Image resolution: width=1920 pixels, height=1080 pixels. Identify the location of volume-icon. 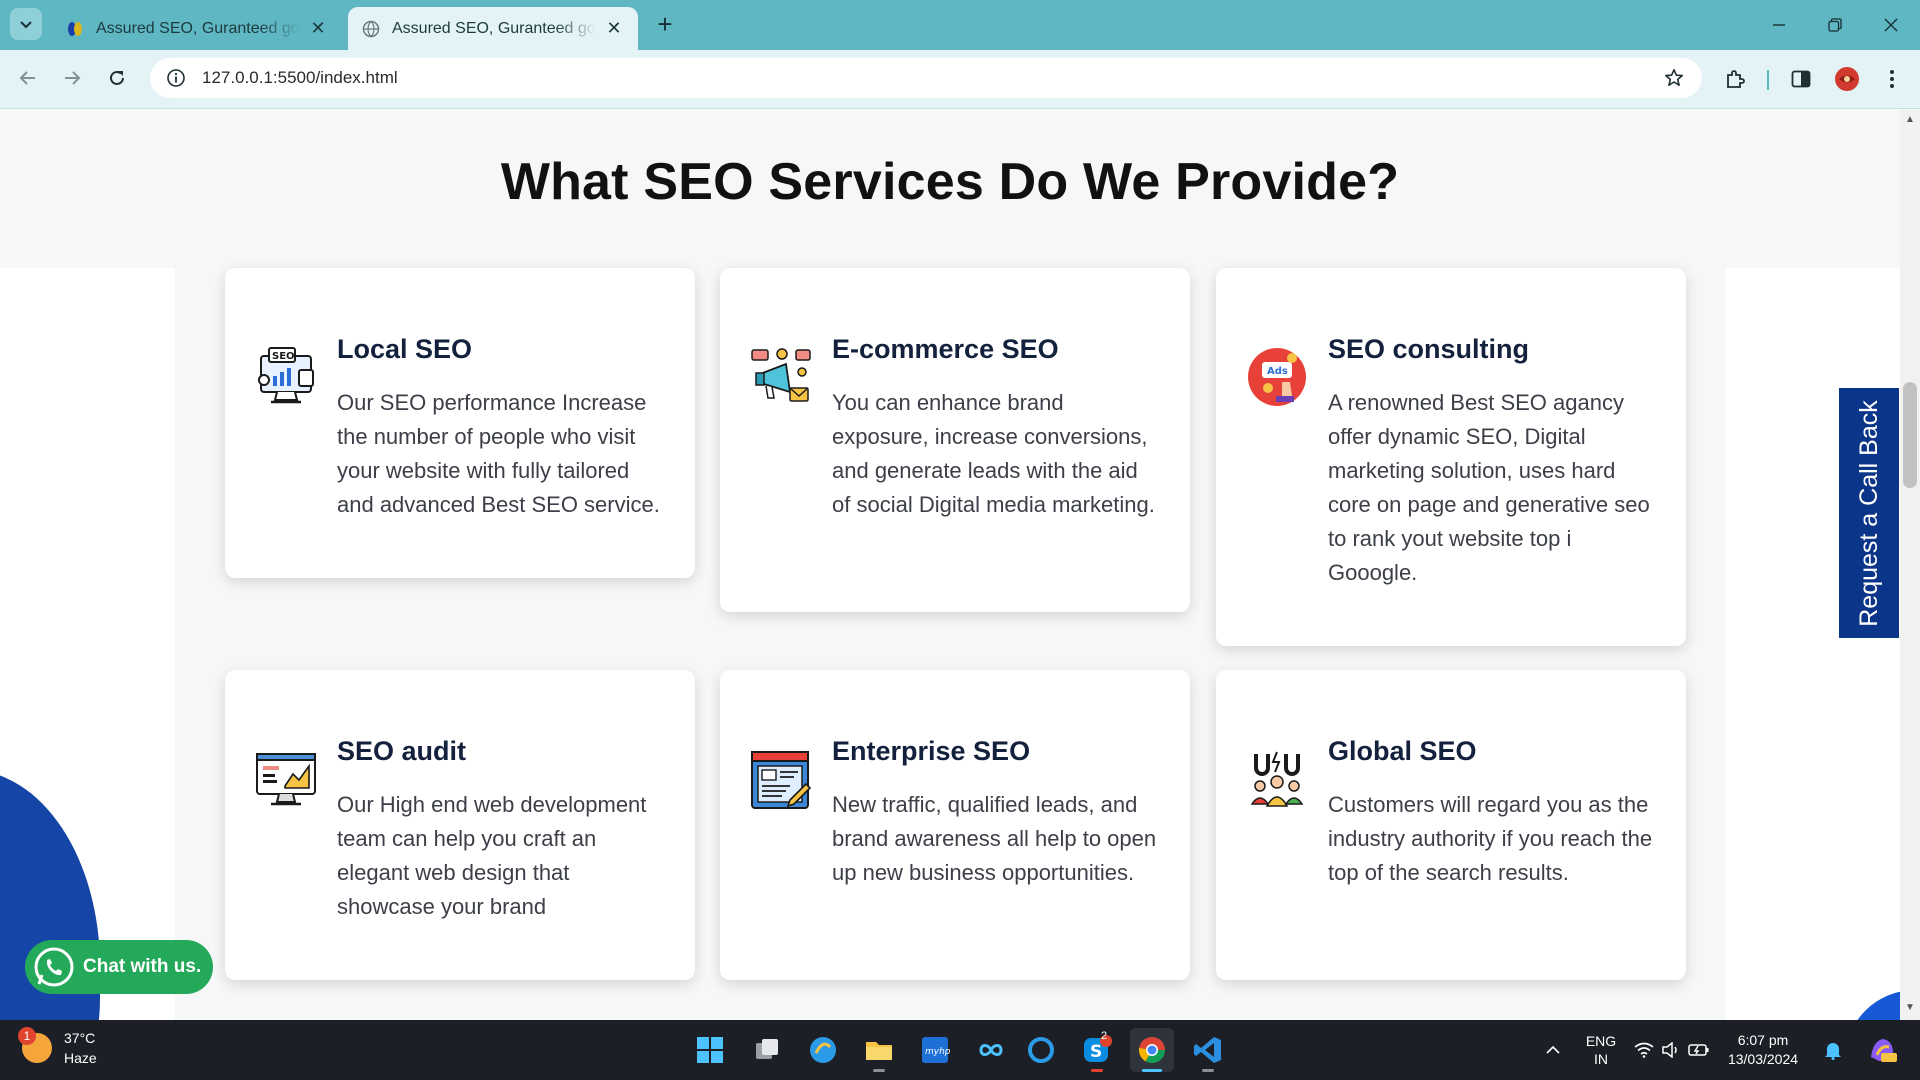
(1669, 1050).